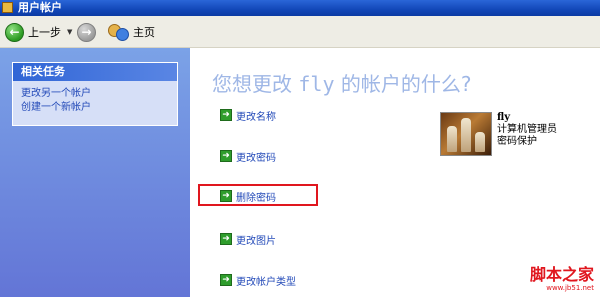 The height and width of the screenshot is (297, 600). What do you see at coordinates (256, 241) in the screenshot?
I see `task-label: 更改图片` at bounding box center [256, 241].